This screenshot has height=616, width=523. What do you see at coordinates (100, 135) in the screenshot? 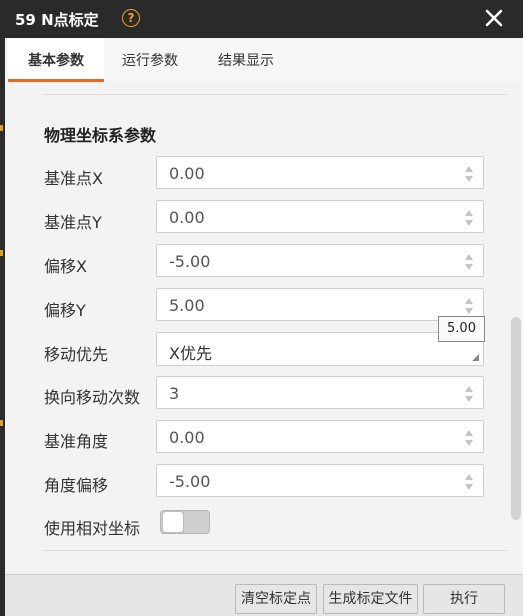
I see `section-title: 物理坐标系参数` at bounding box center [100, 135].